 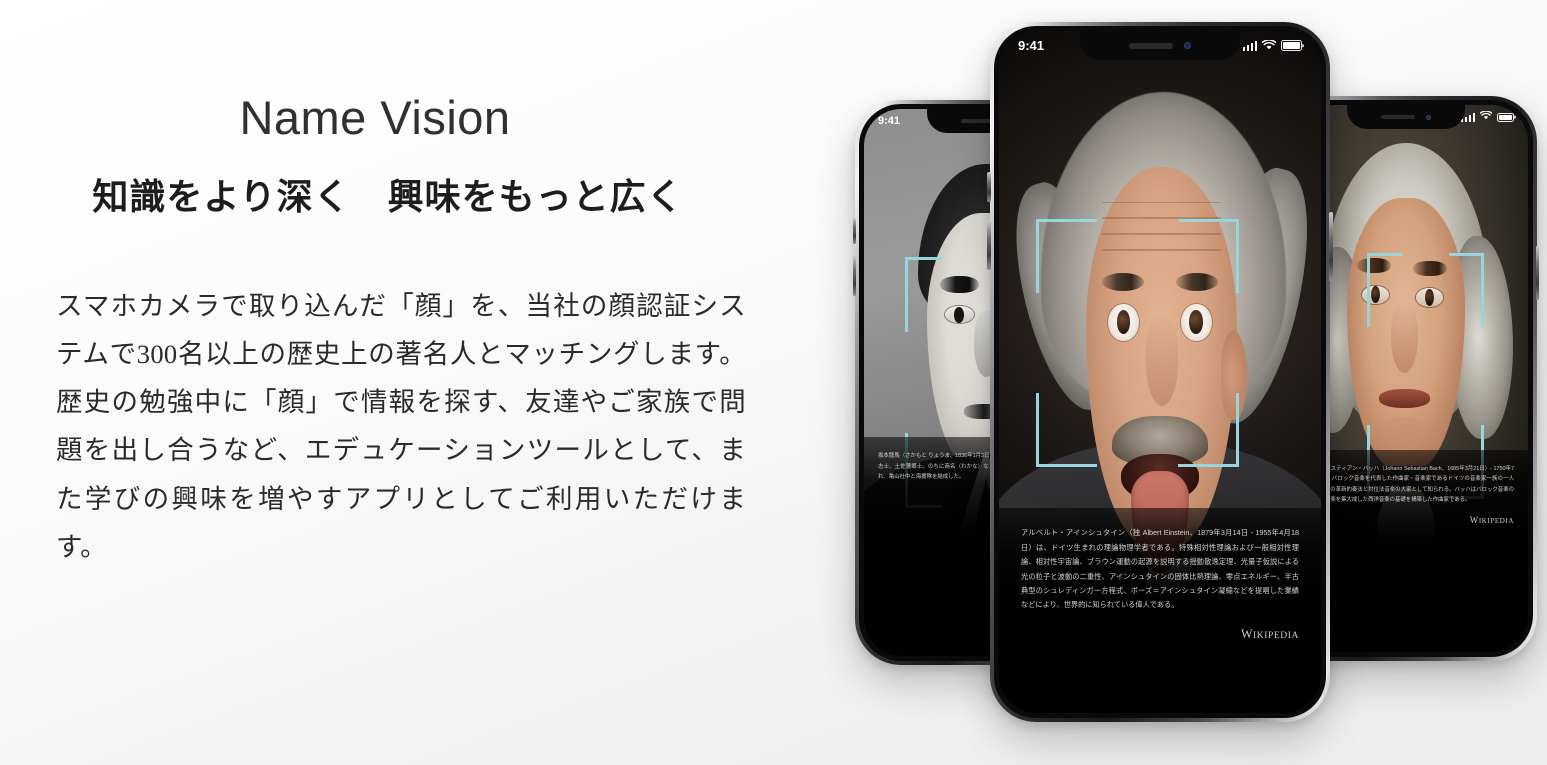 I want to click on hero-tagline: 知識をより深く 興味をもっと広く, so click(x=388, y=196).